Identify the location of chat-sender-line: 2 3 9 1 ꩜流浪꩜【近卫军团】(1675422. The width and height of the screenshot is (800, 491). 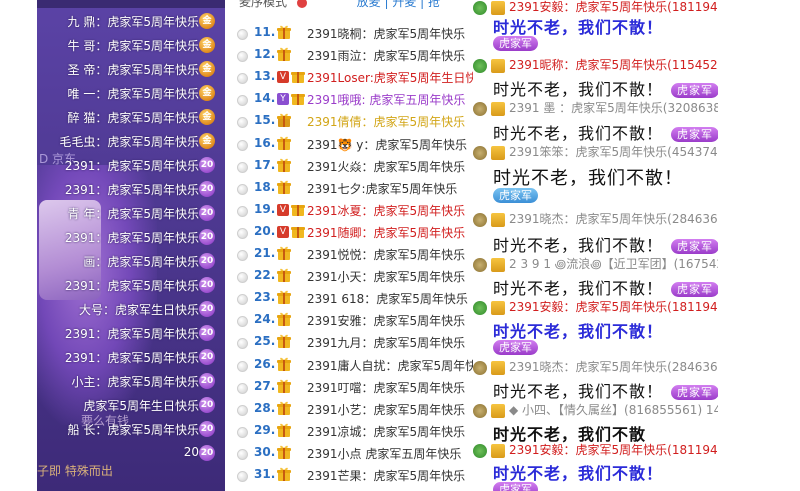
(595, 264).